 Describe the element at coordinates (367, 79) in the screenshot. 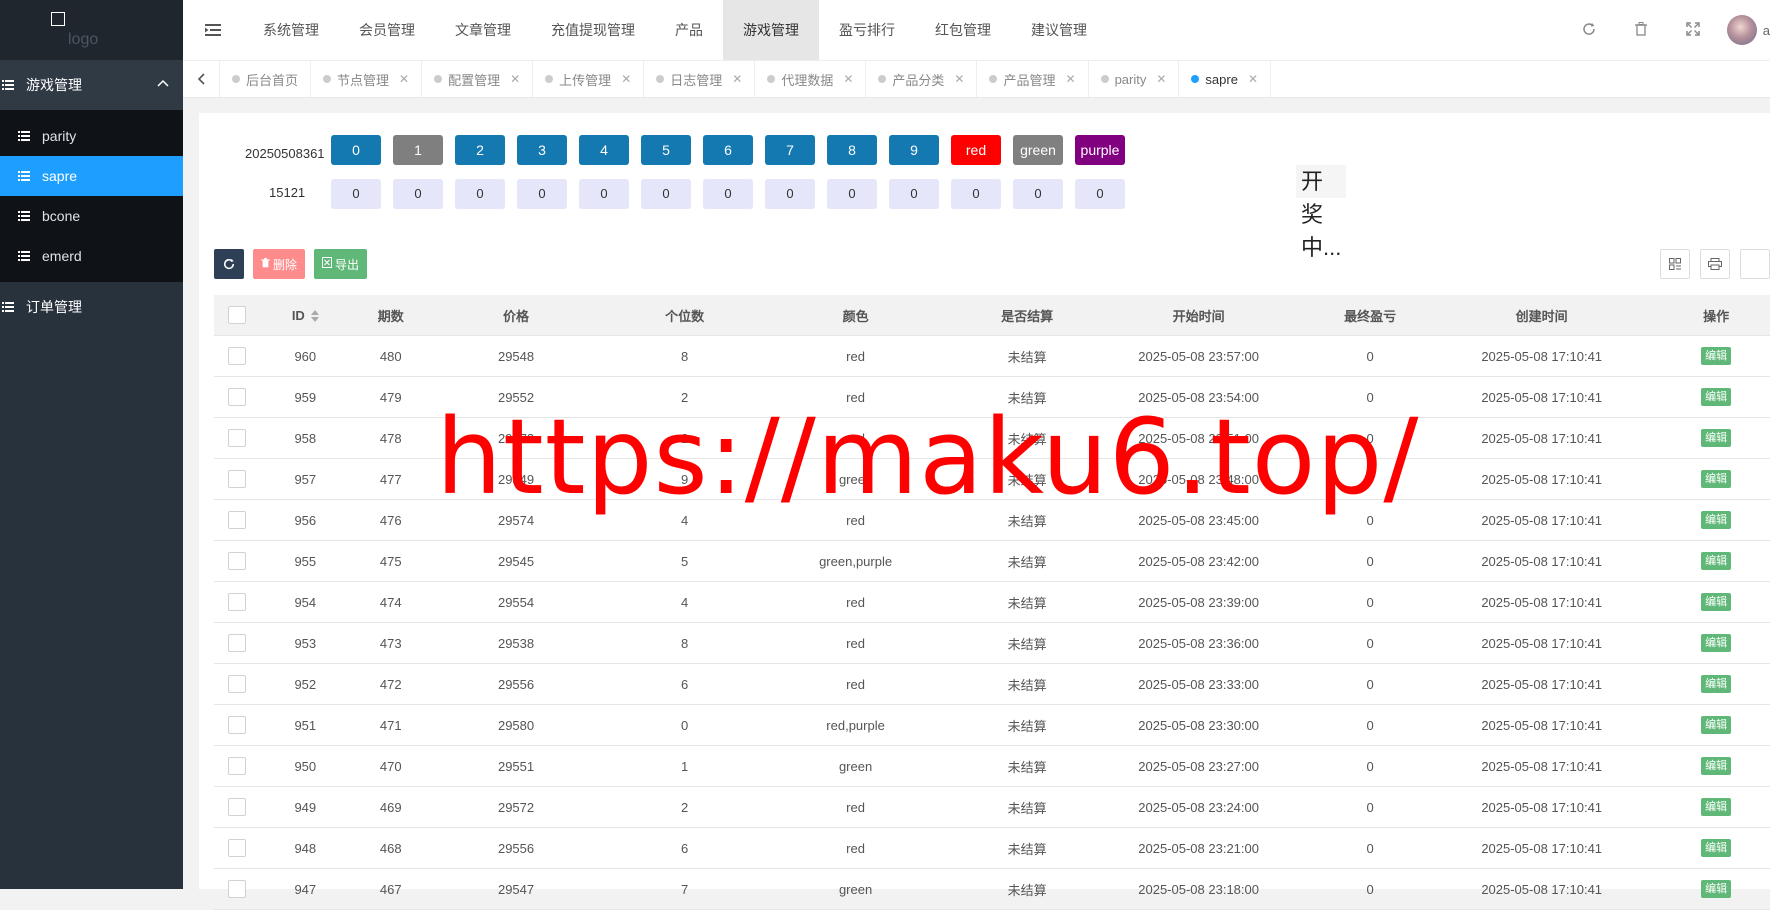

I see `tab-节点管理: 节点管理 ✕` at that location.